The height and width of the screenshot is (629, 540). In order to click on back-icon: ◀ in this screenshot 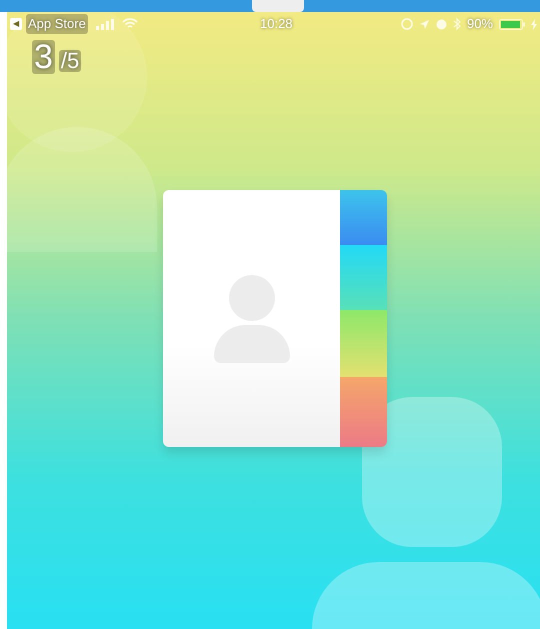, I will do `click(16, 24)`.